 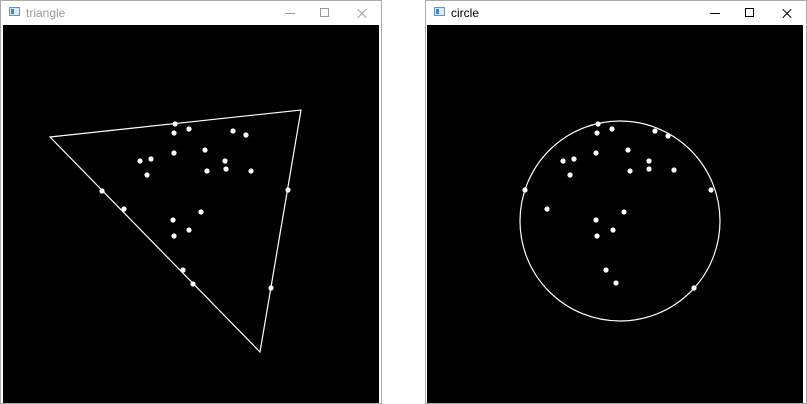 What do you see at coordinates (465, 13) in the screenshot?
I see `window-title: circle` at bounding box center [465, 13].